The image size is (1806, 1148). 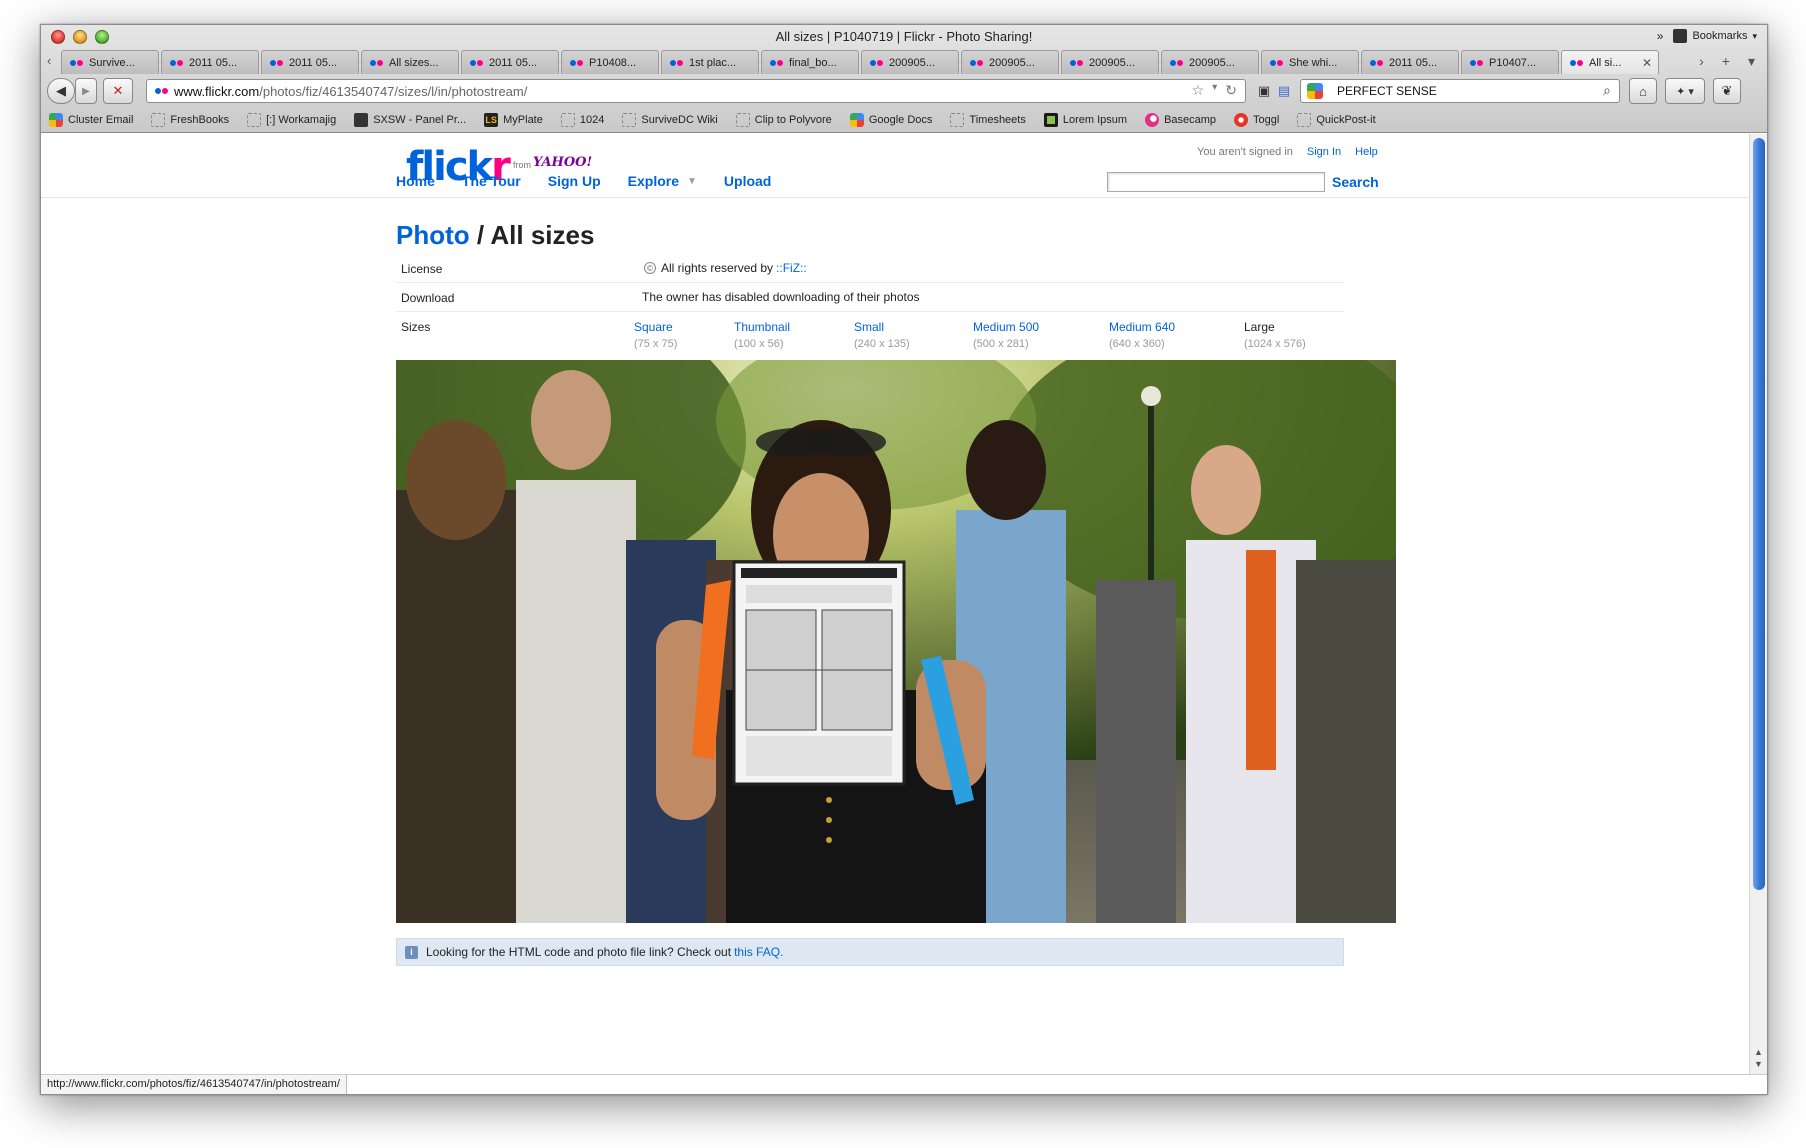 I want to click on search-engine-box: PERFECT SENSE ⌕, so click(x=1460, y=91).